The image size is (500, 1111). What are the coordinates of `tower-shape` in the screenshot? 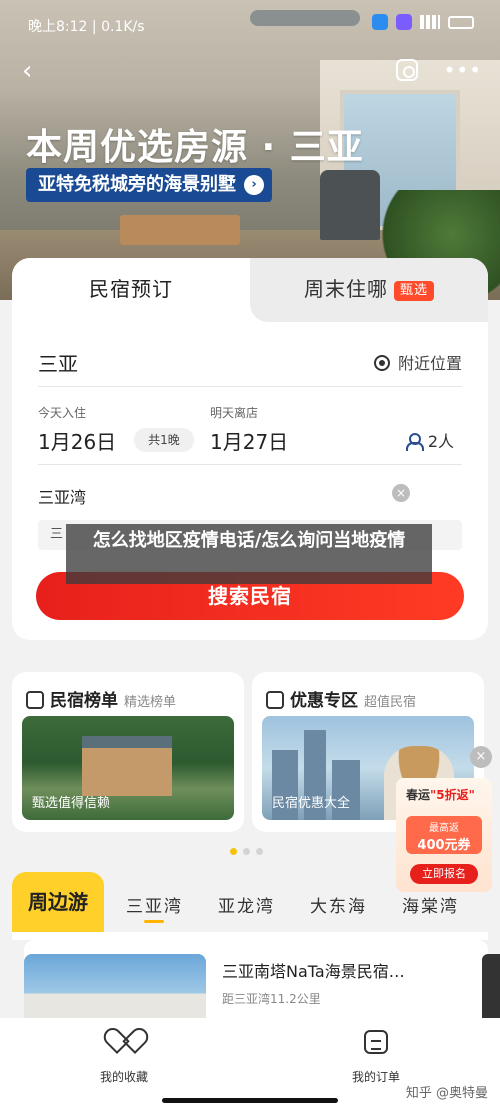 It's located at (346, 790).